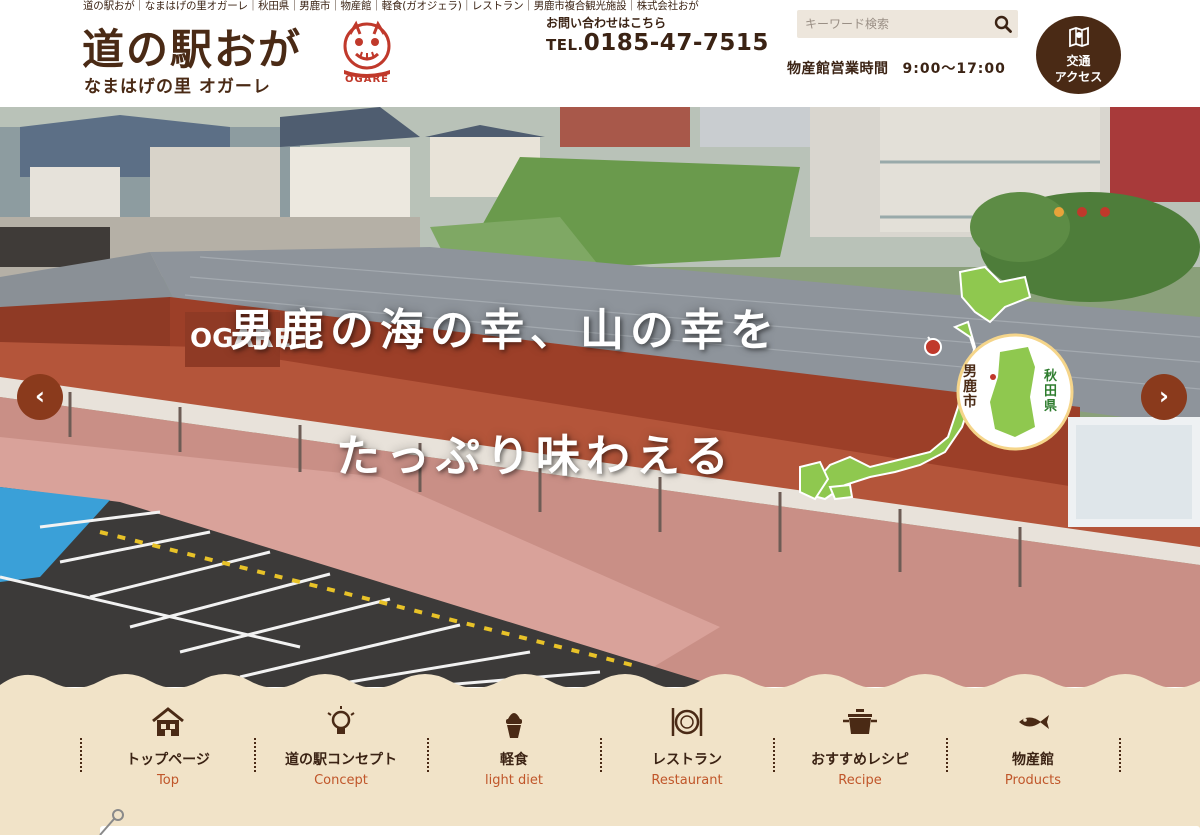 The image size is (1200, 835). I want to click on map-label-oga: 男鹿市, so click(970, 387).